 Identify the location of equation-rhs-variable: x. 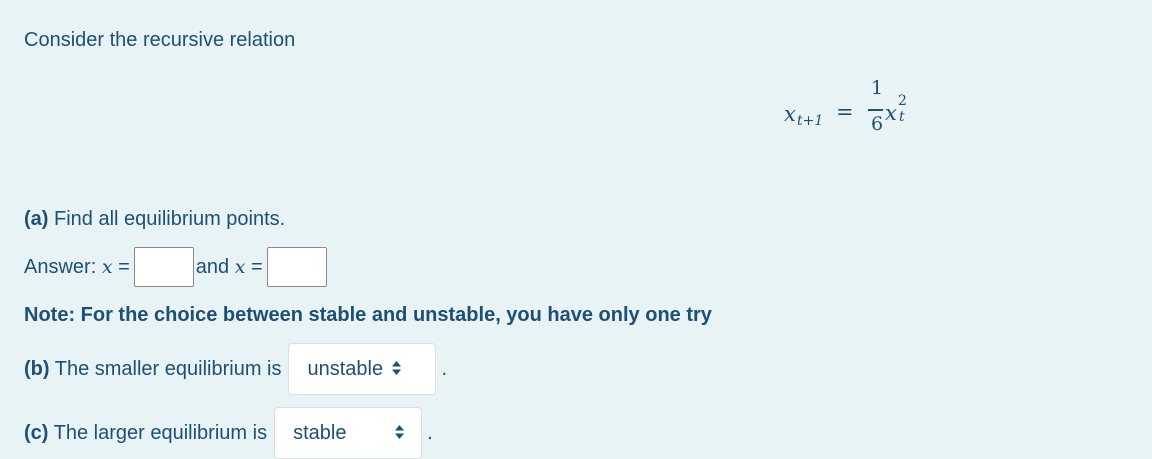
(891, 113).